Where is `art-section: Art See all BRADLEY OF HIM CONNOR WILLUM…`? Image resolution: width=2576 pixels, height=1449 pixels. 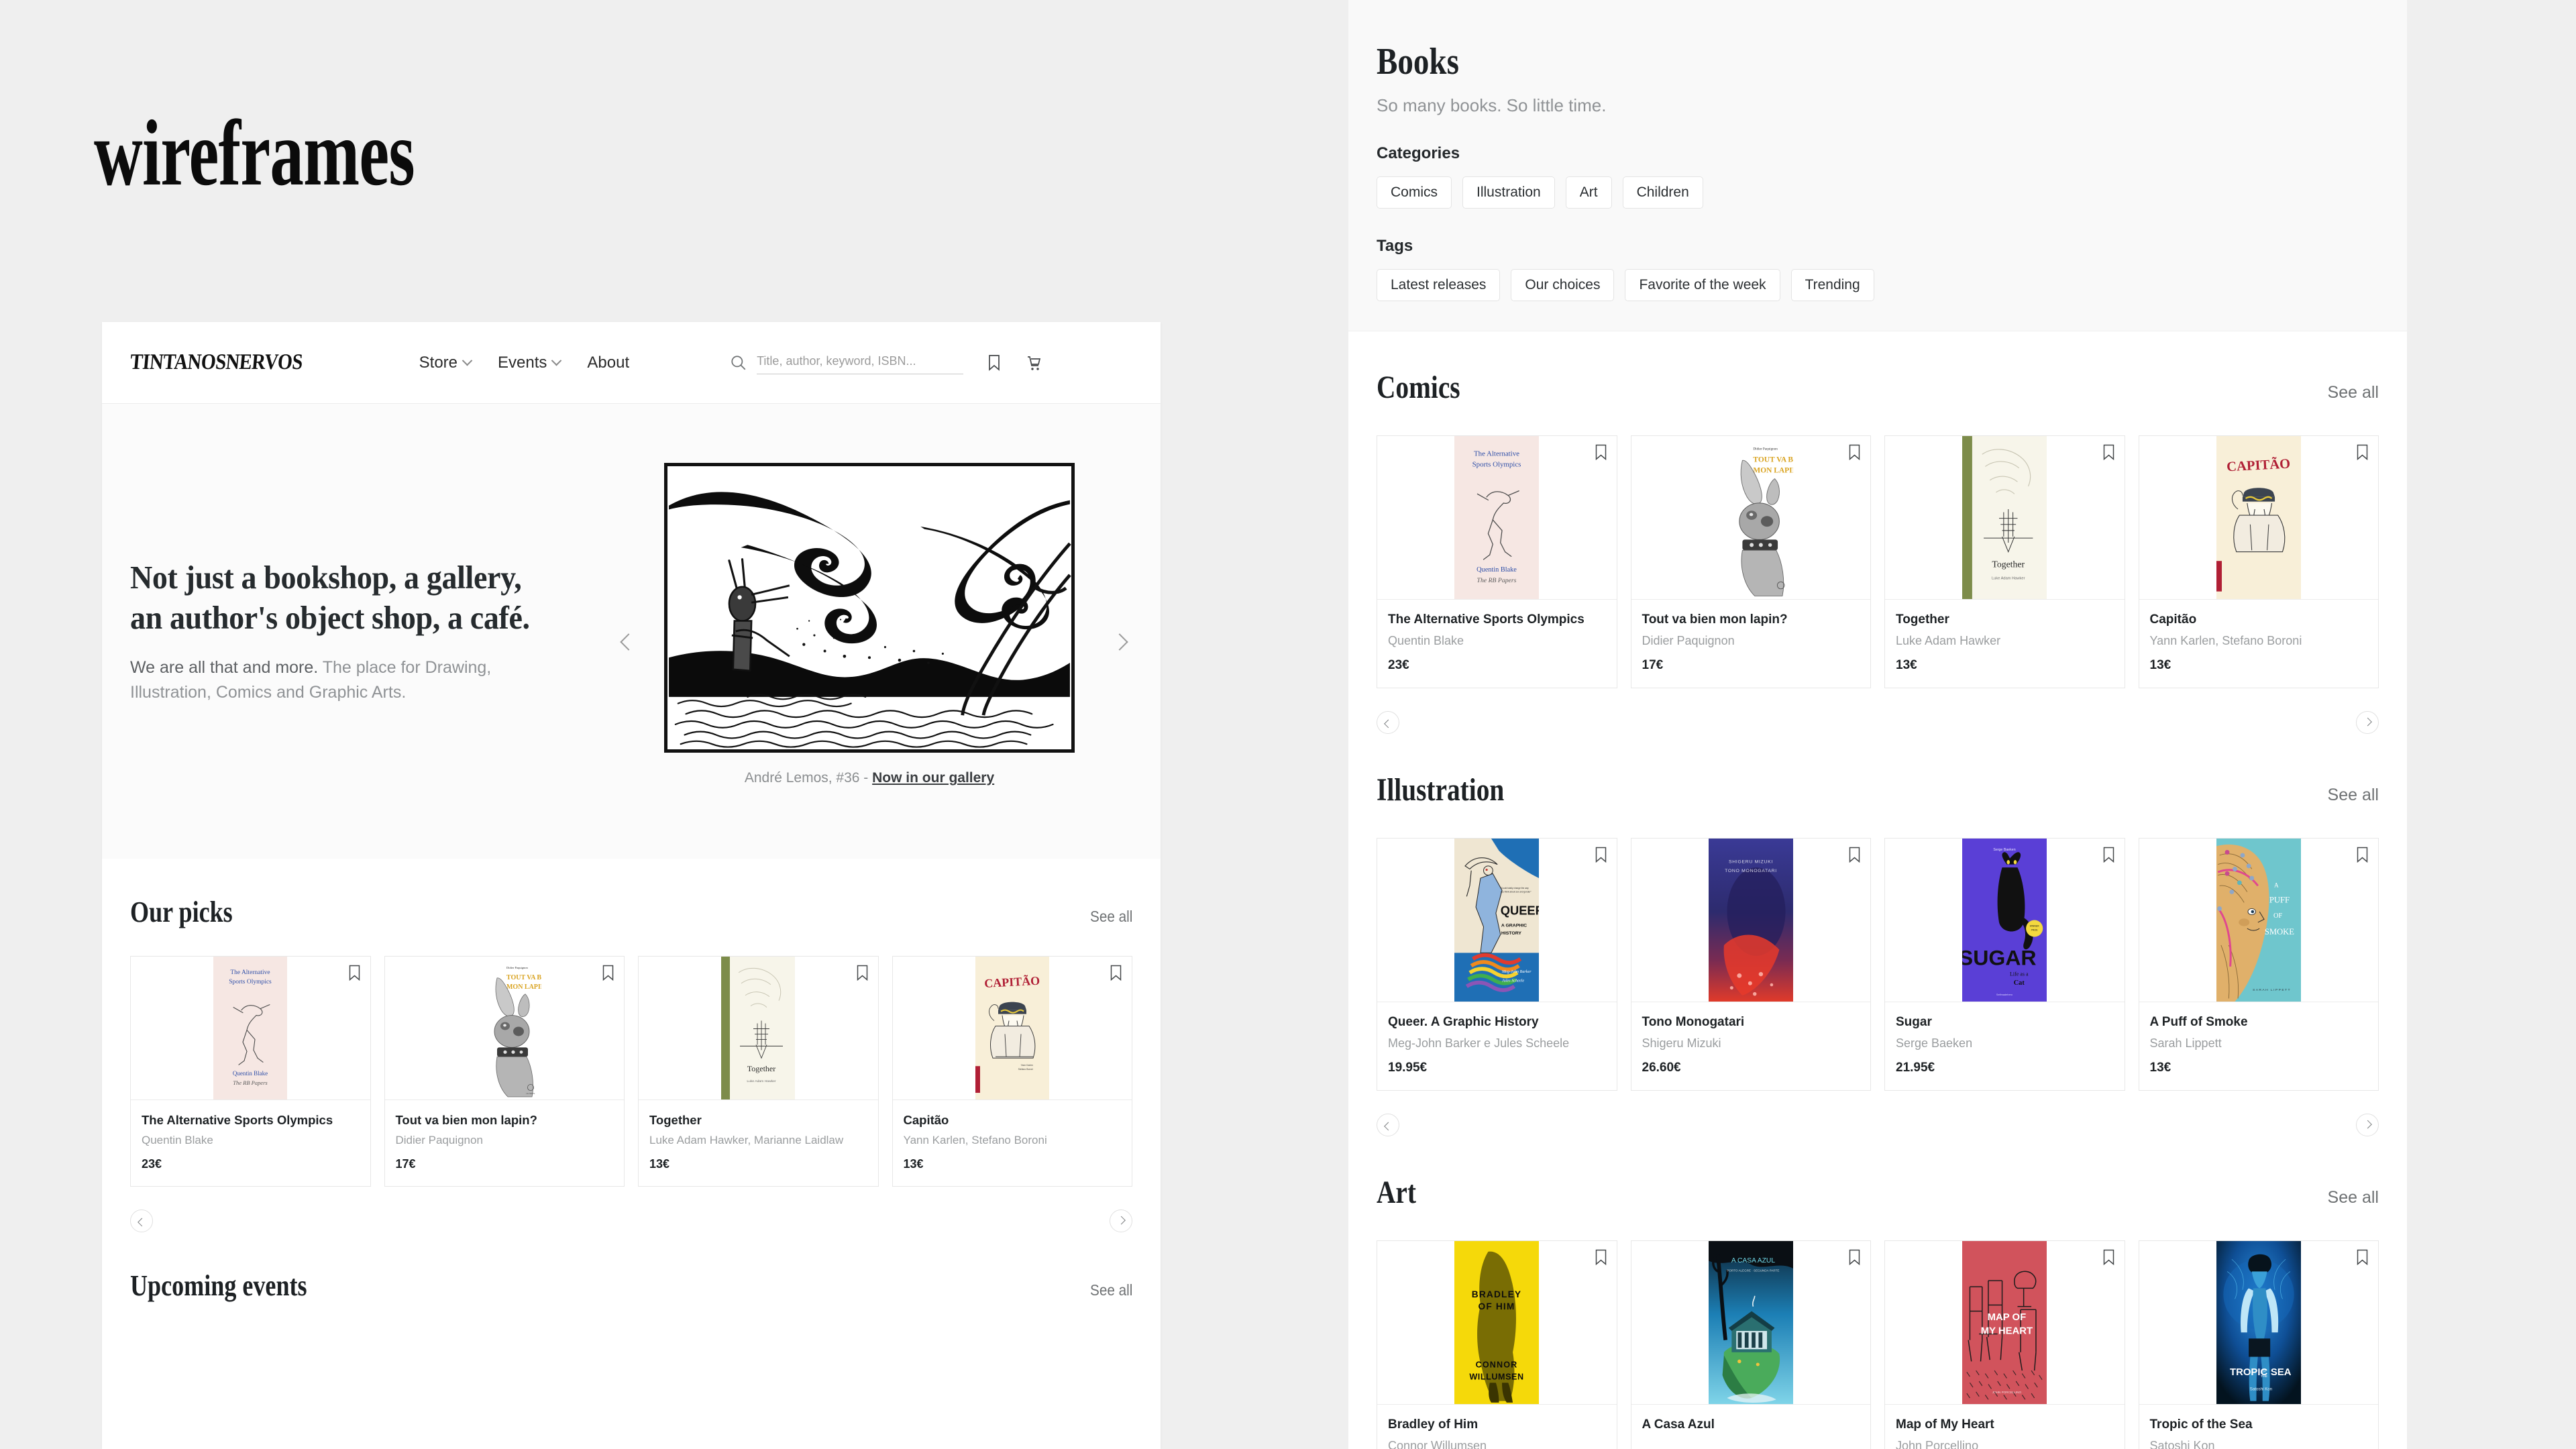
art-section: Art See all BRADLEY OF HIM CONNOR WILLUM… is located at coordinates (1877, 1292).